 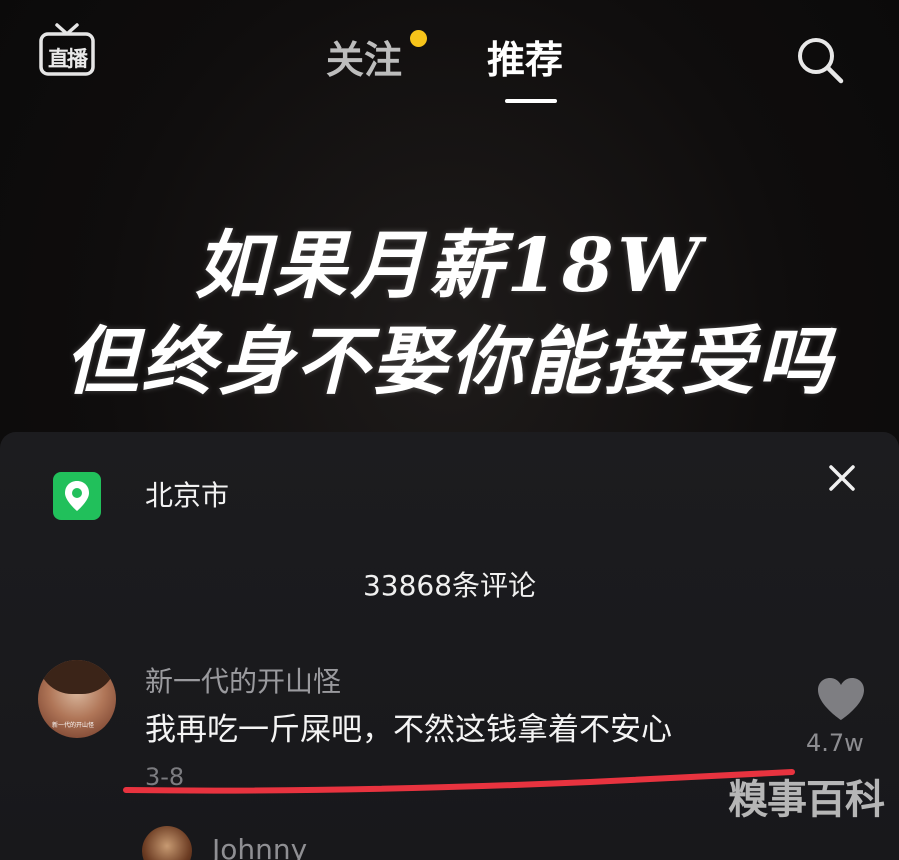 I want to click on close-button, so click(x=842, y=478).